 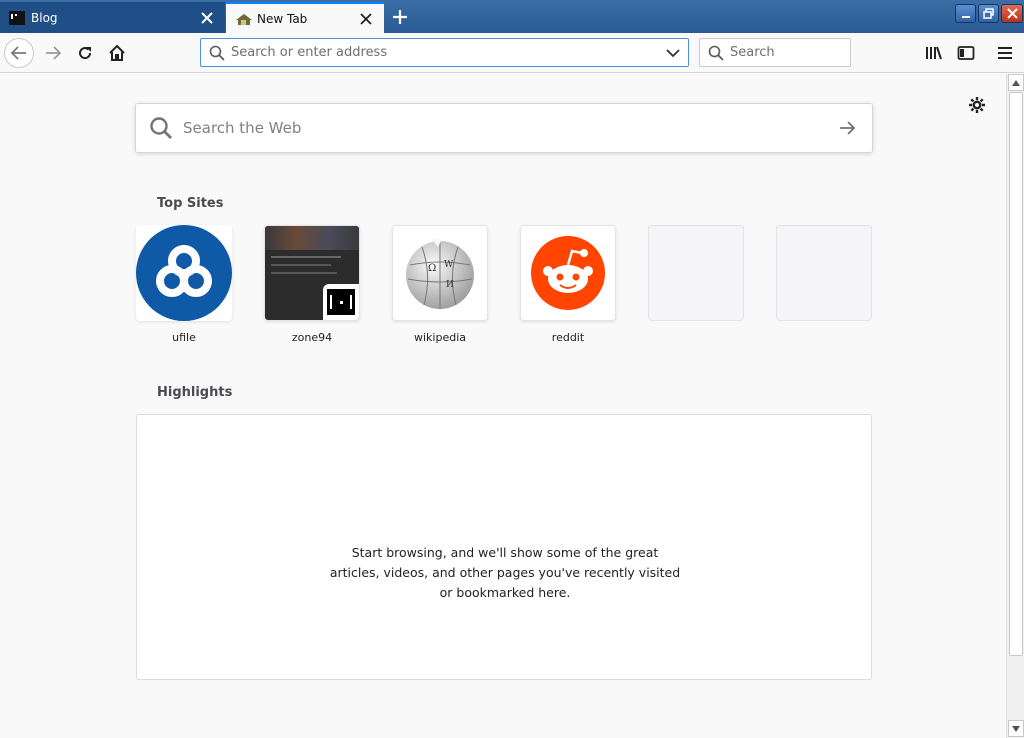 I want to click on top-site-reddit: reddit, so click(x=568, y=284).